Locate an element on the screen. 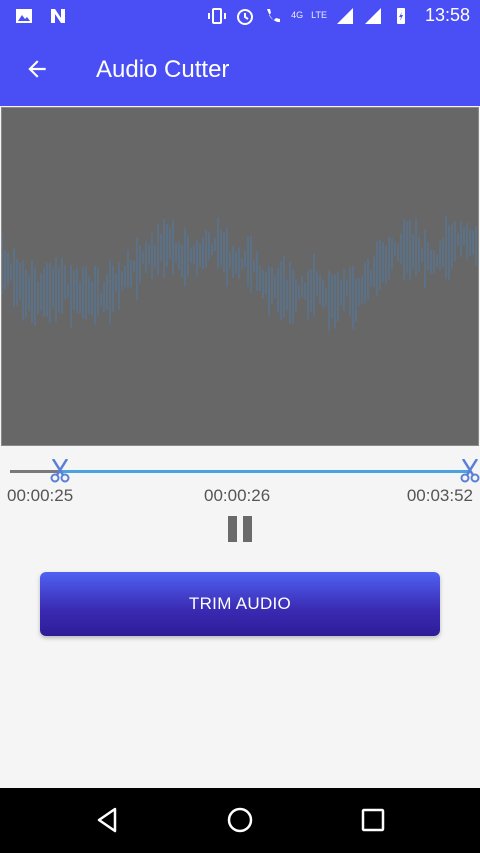 The image size is (480, 853). waveform is located at coordinates (239, 273).